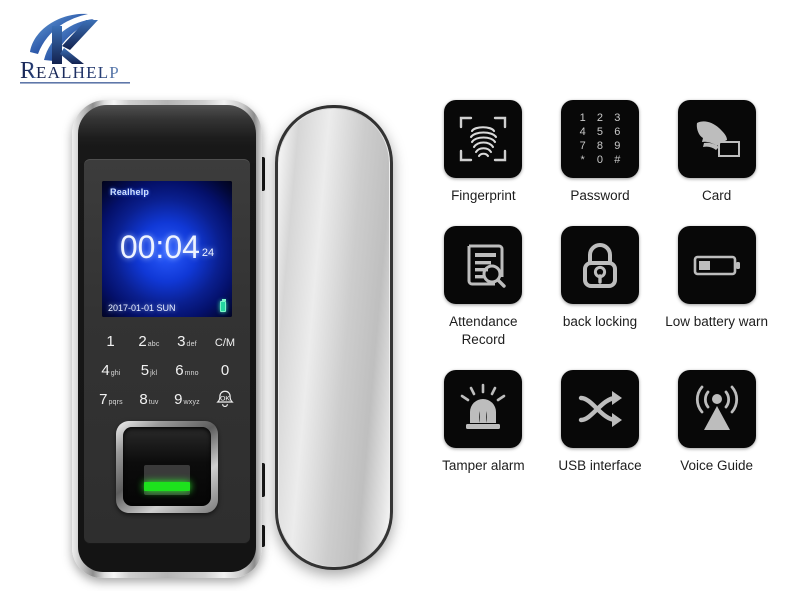 Image resolution: width=800 pixels, height=591 pixels. I want to click on password-keypad-grid: 1 2 3 4 5 6 7 8 9 * 0 #, so click(600, 139).